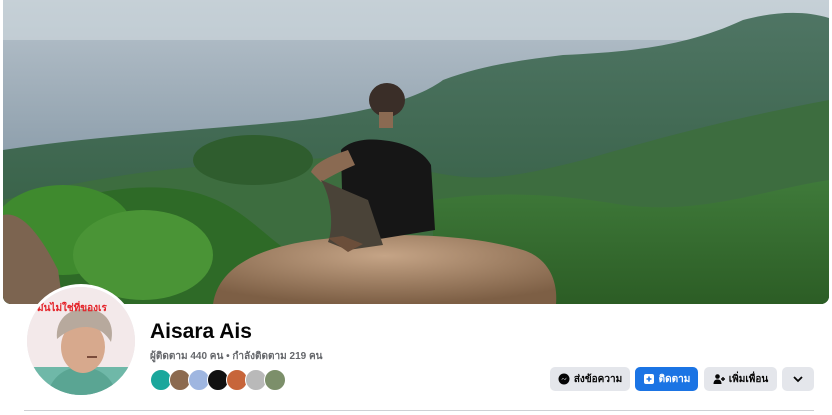  I want to click on message-button: ส่งข้อความ, so click(590, 379).